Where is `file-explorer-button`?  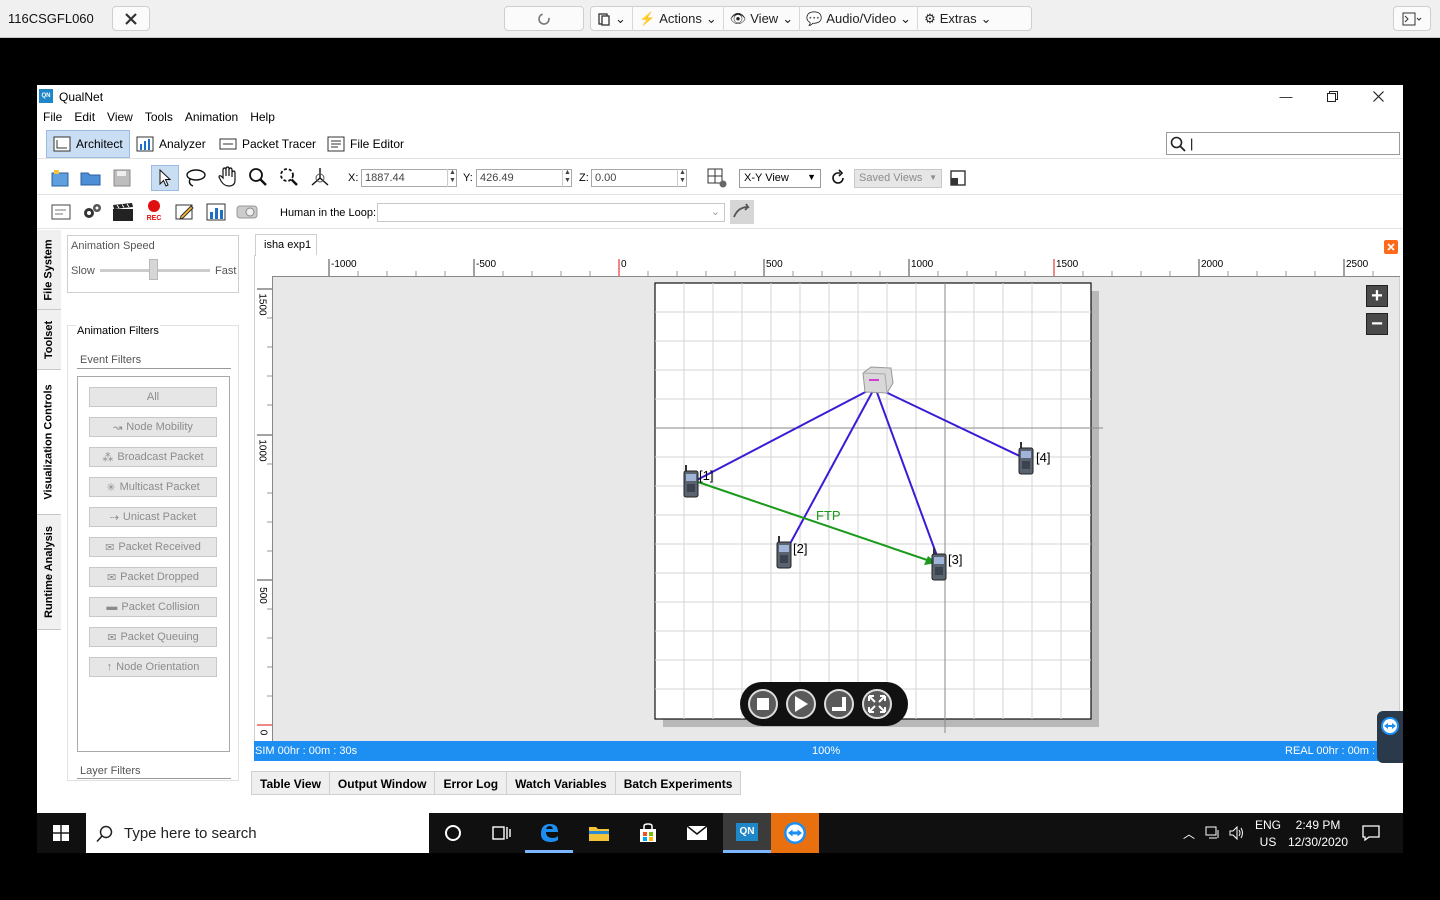
file-explorer-button is located at coordinates (599, 833).